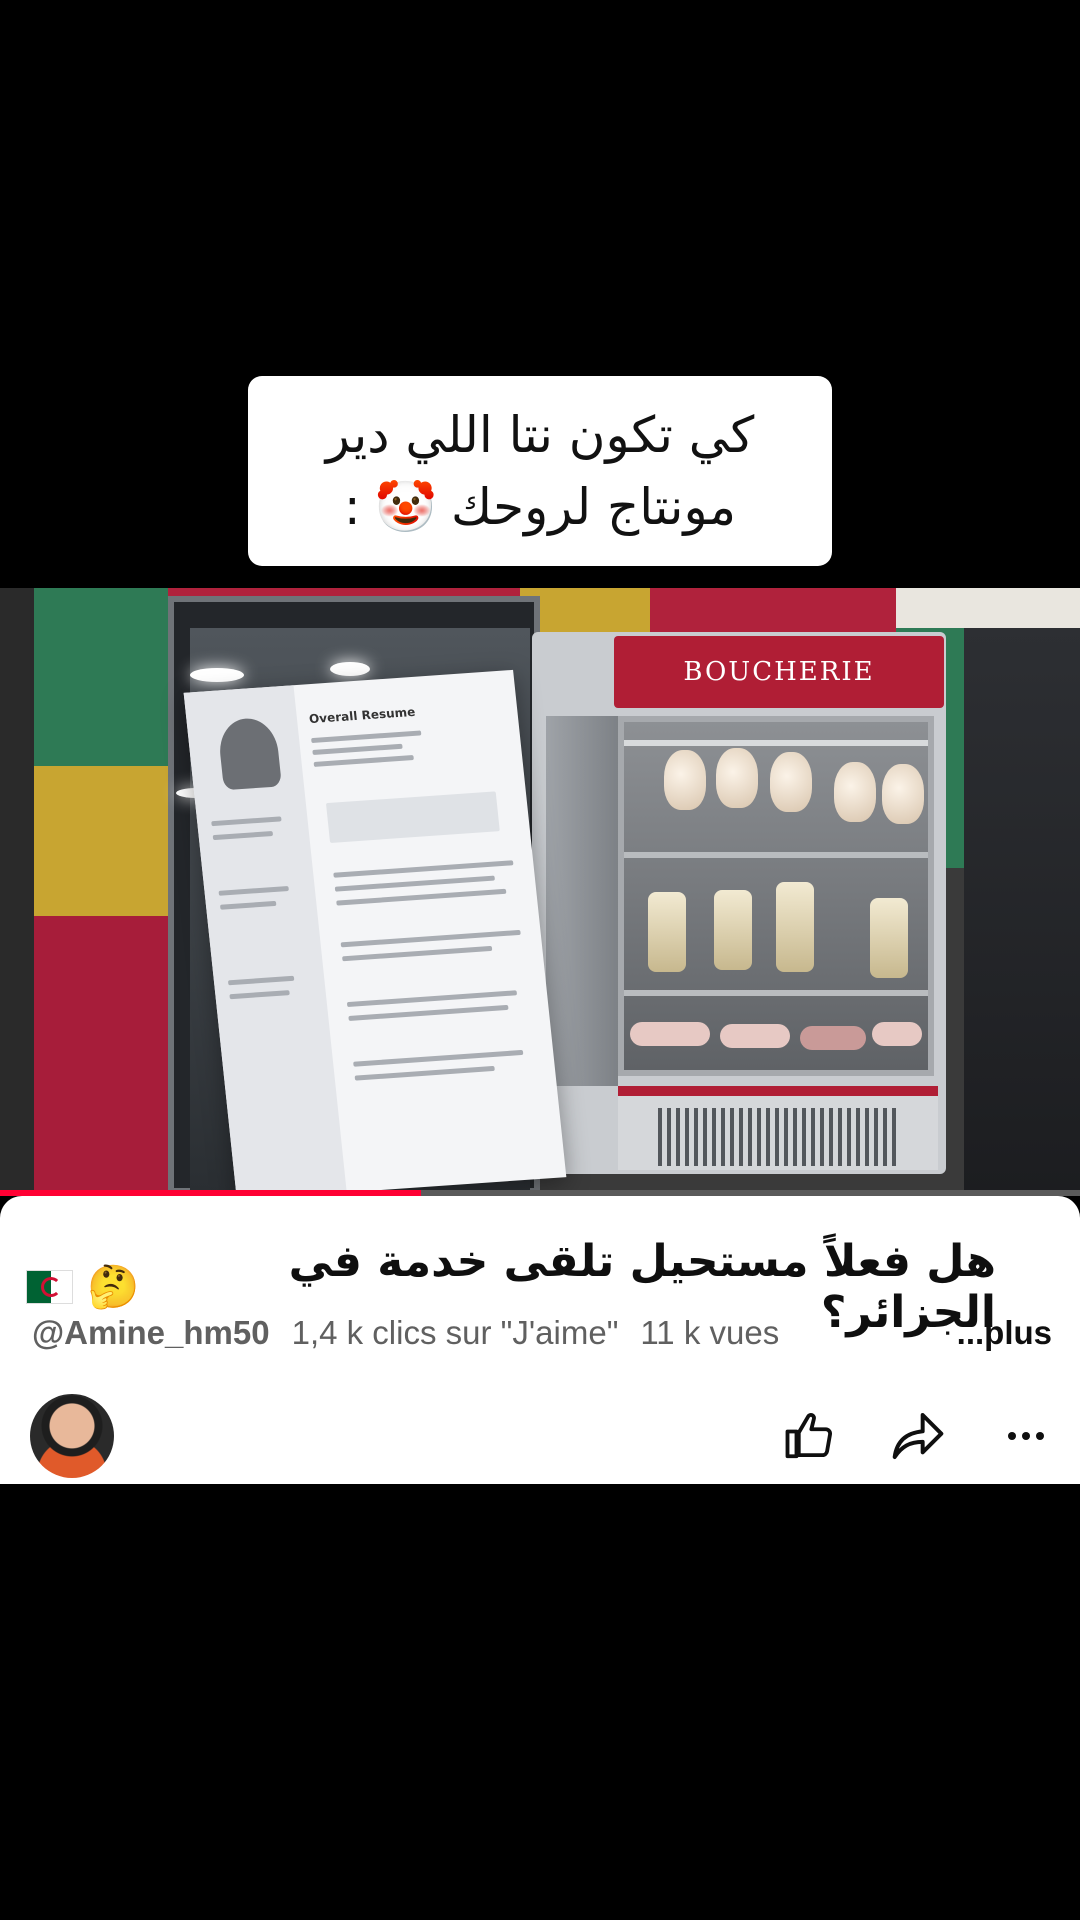 Image resolution: width=1080 pixels, height=1920 pixels. Describe the element at coordinates (540, 435) in the screenshot. I see `caption-line-1: كي تكون نتا اللي دير` at that location.